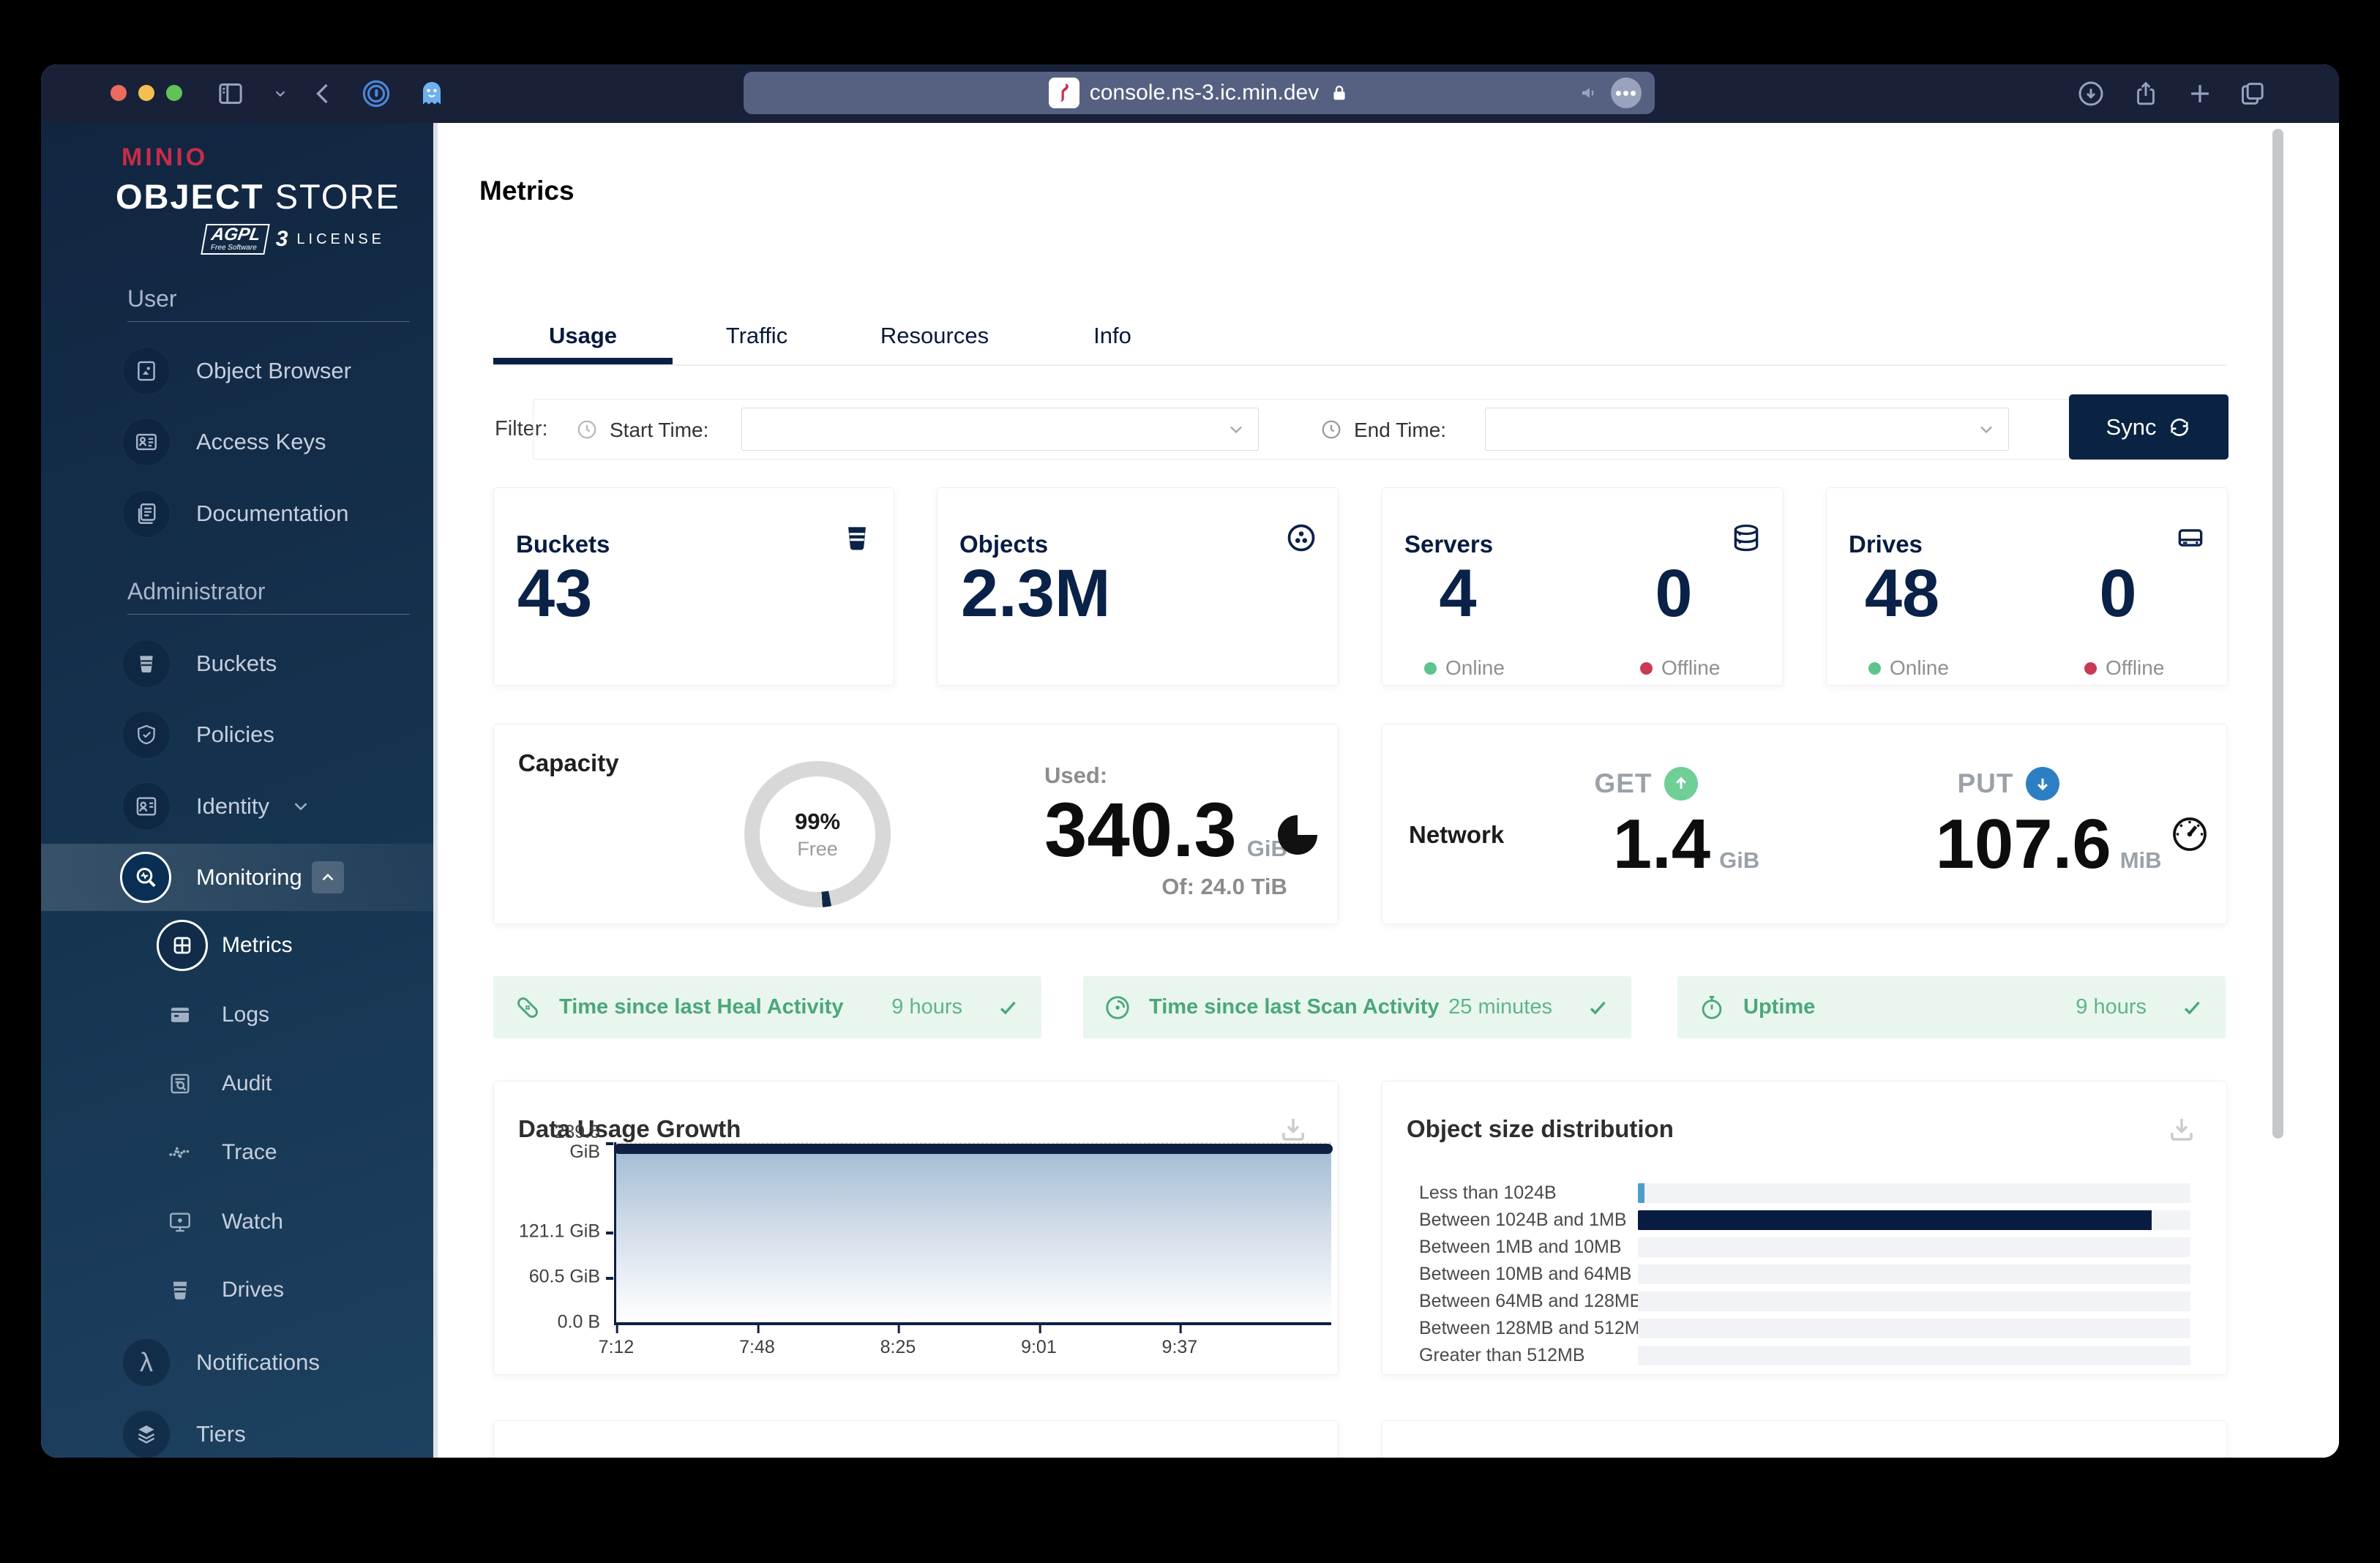 The height and width of the screenshot is (1563, 2380). What do you see at coordinates (230, 93) in the screenshot?
I see `sidebar-toggle-icon` at bounding box center [230, 93].